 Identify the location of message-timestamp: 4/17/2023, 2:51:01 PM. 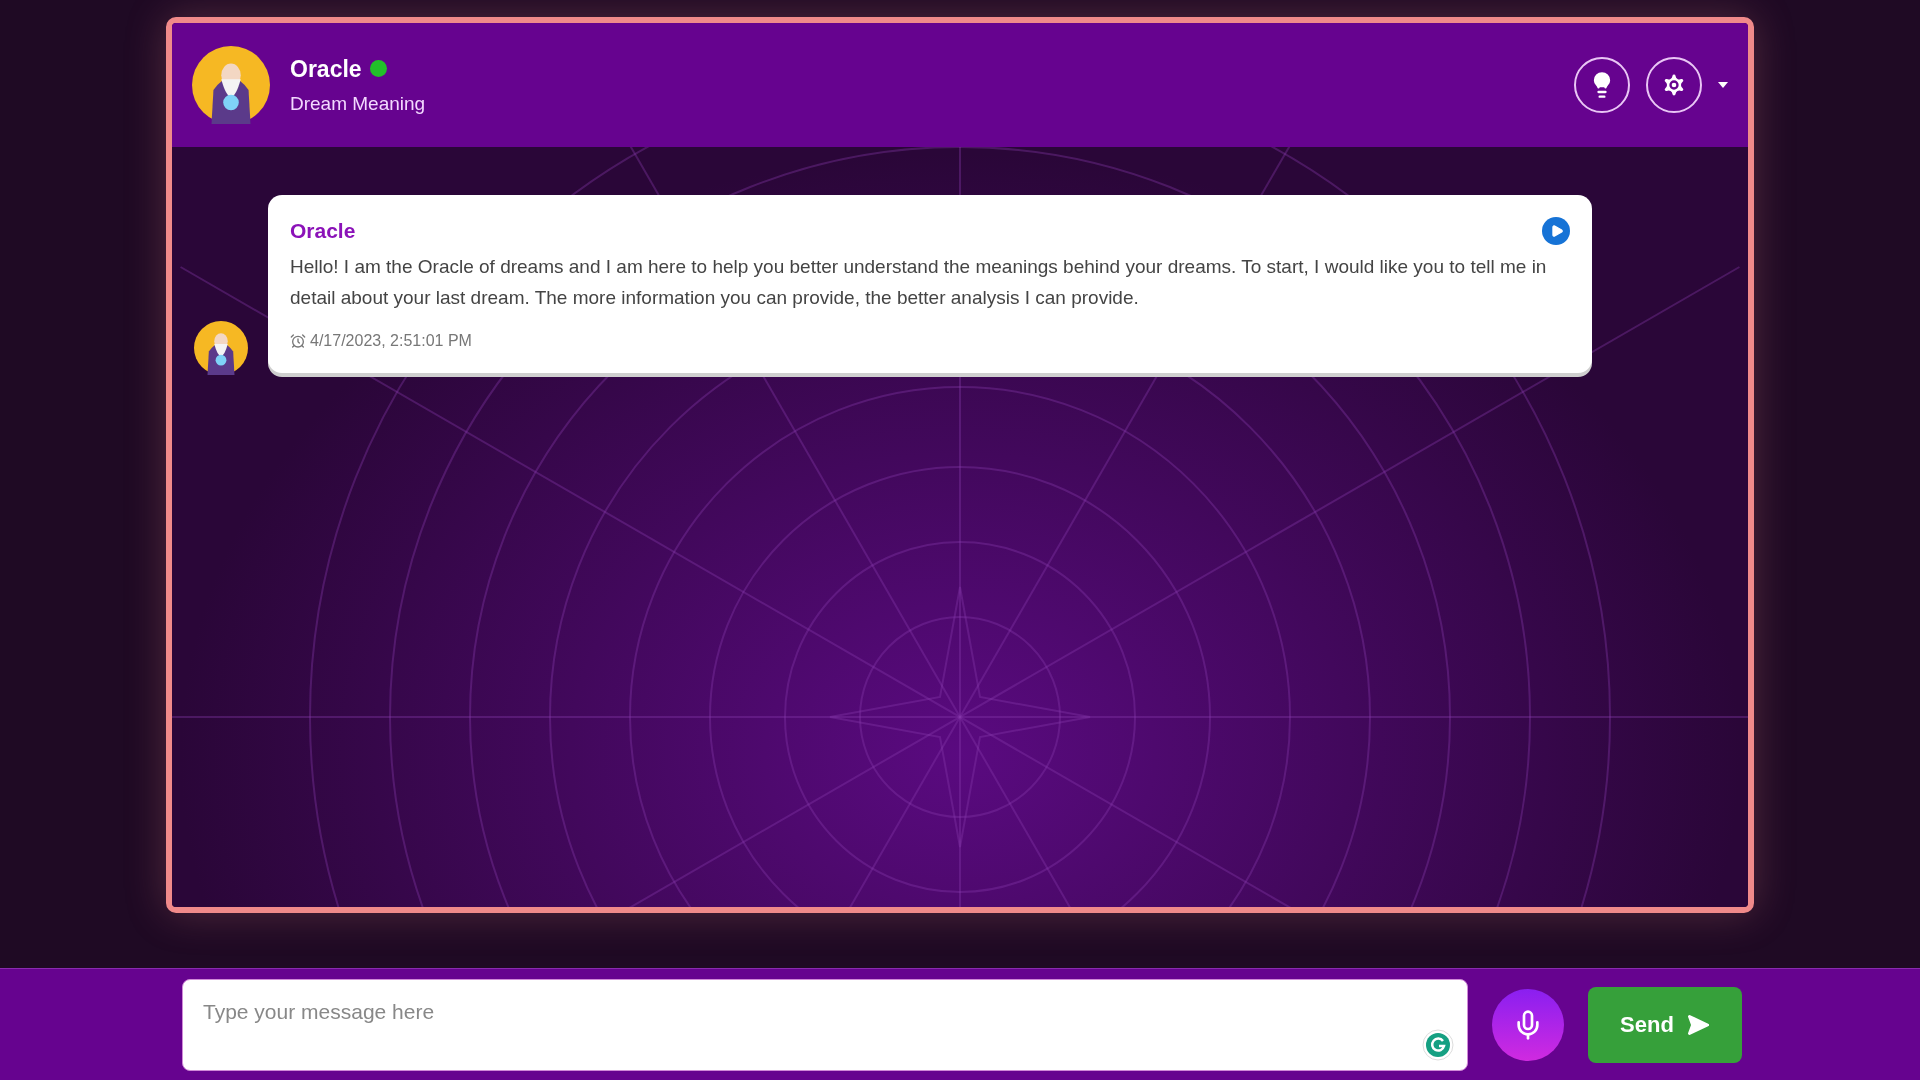
(391, 340).